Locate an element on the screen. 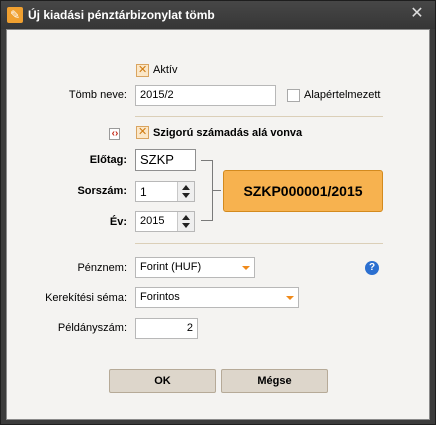 Image resolution: width=436 pixels, height=425 pixels. kerekitesi-sema-label: Kerekítési séma: is located at coordinates (86, 298).